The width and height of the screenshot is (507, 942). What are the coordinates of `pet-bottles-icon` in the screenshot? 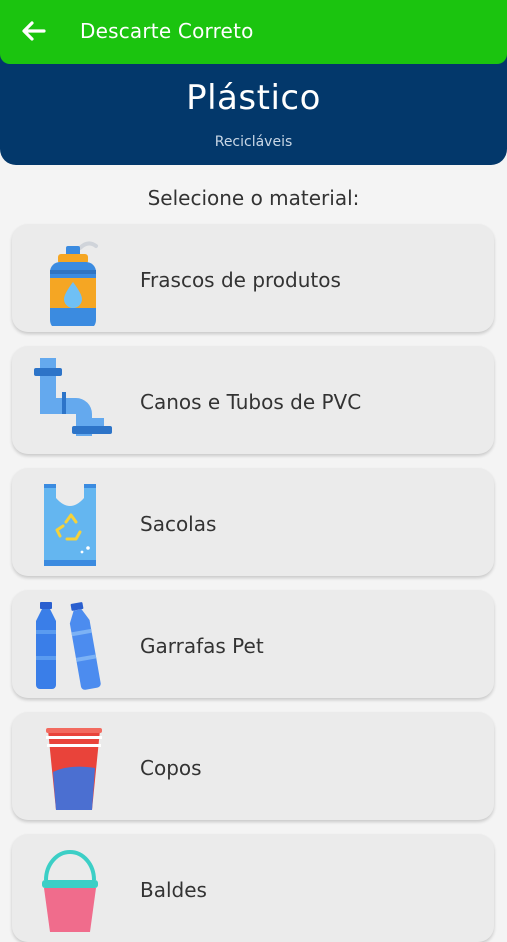 It's located at (68, 646).